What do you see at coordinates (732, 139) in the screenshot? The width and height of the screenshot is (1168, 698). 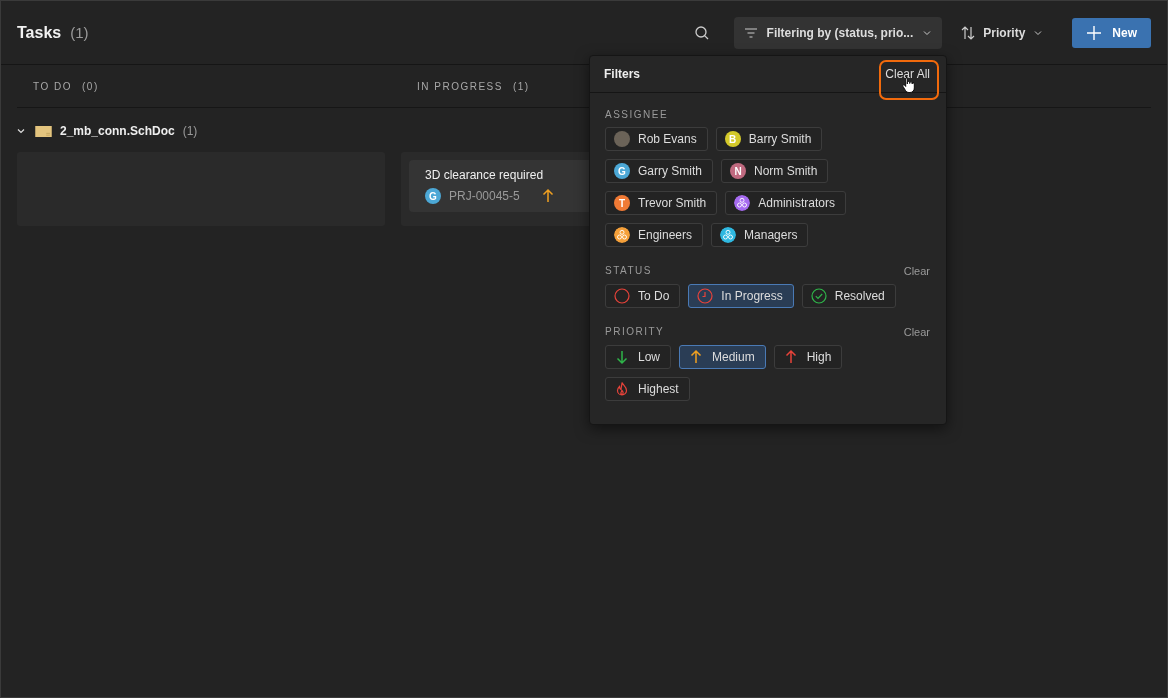 I see `avatar: B` at bounding box center [732, 139].